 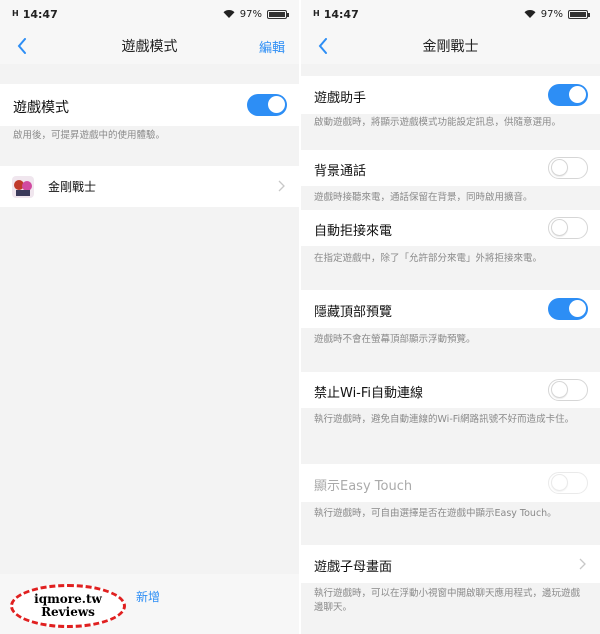 What do you see at coordinates (340, 171) in the screenshot?
I see `setting-label: 背景通話` at bounding box center [340, 171].